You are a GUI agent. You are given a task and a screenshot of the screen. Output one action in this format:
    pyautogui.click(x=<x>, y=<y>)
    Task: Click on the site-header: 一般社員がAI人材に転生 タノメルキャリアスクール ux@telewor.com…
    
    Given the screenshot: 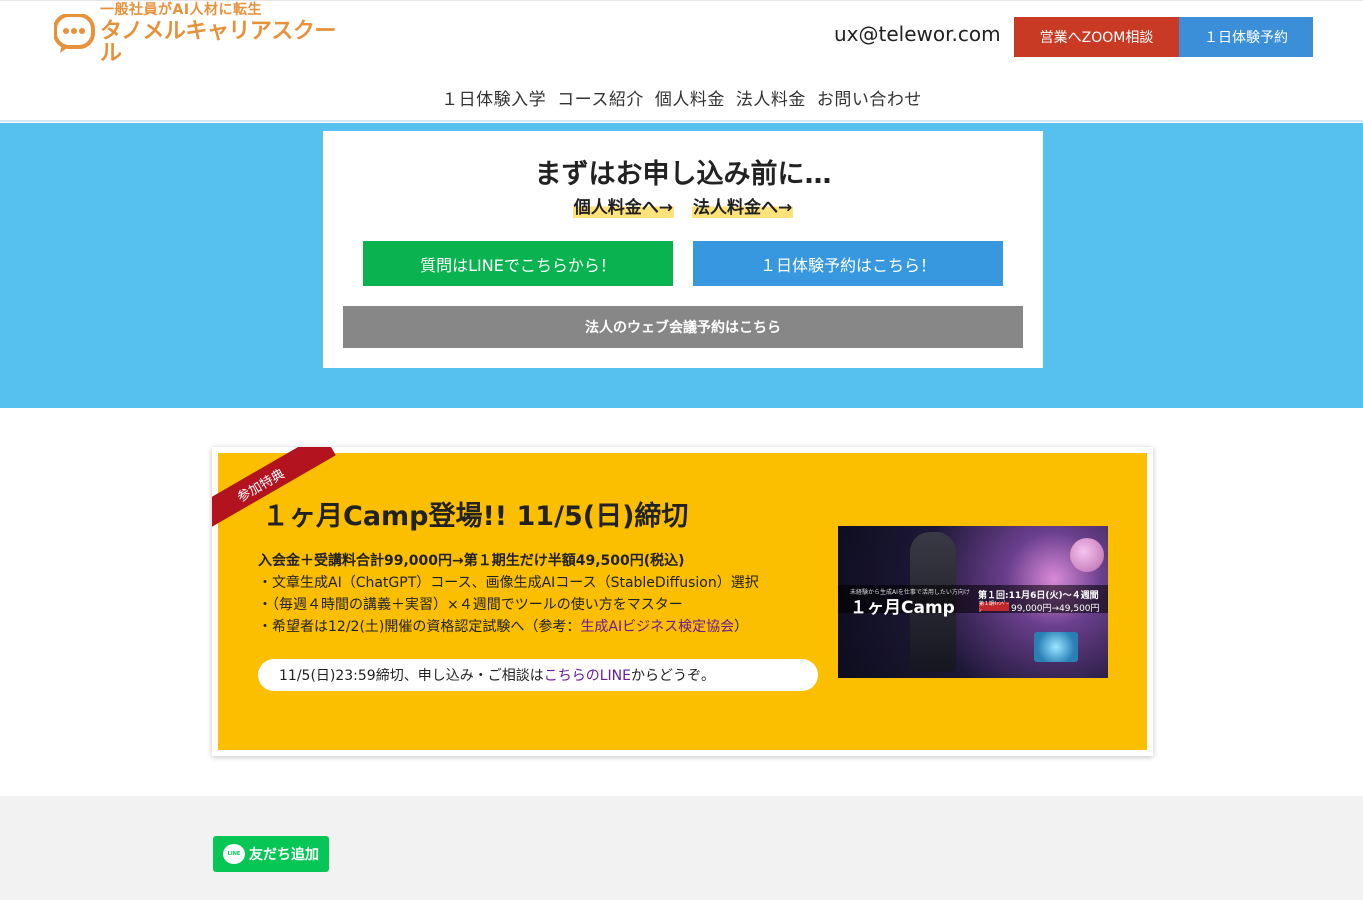 What is the action you would take?
    pyautogui.click(x=681, y=61)
    